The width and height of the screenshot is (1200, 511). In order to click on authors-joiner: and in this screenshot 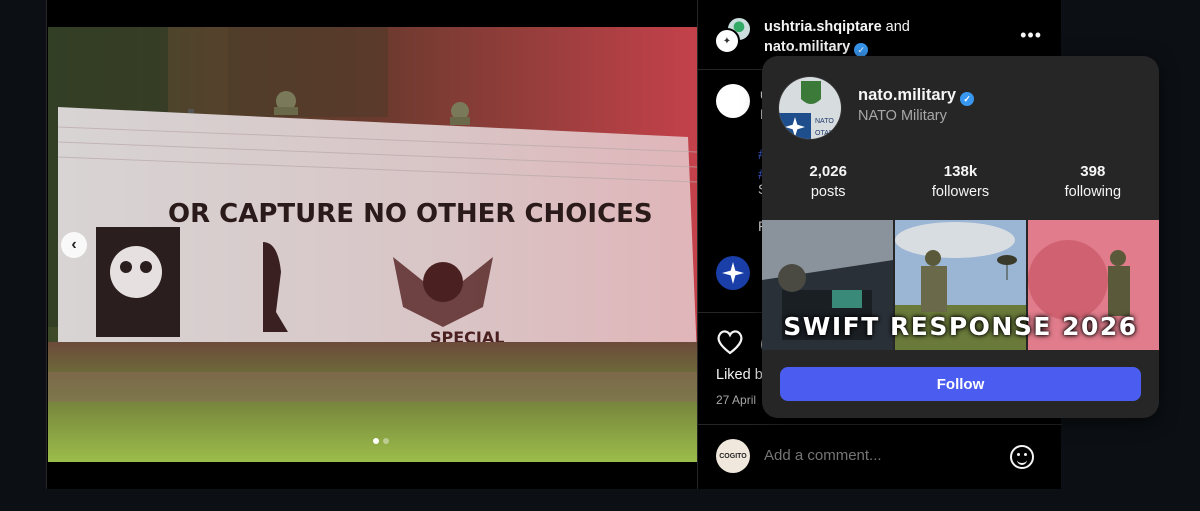, I will do `click(897, 27)`.